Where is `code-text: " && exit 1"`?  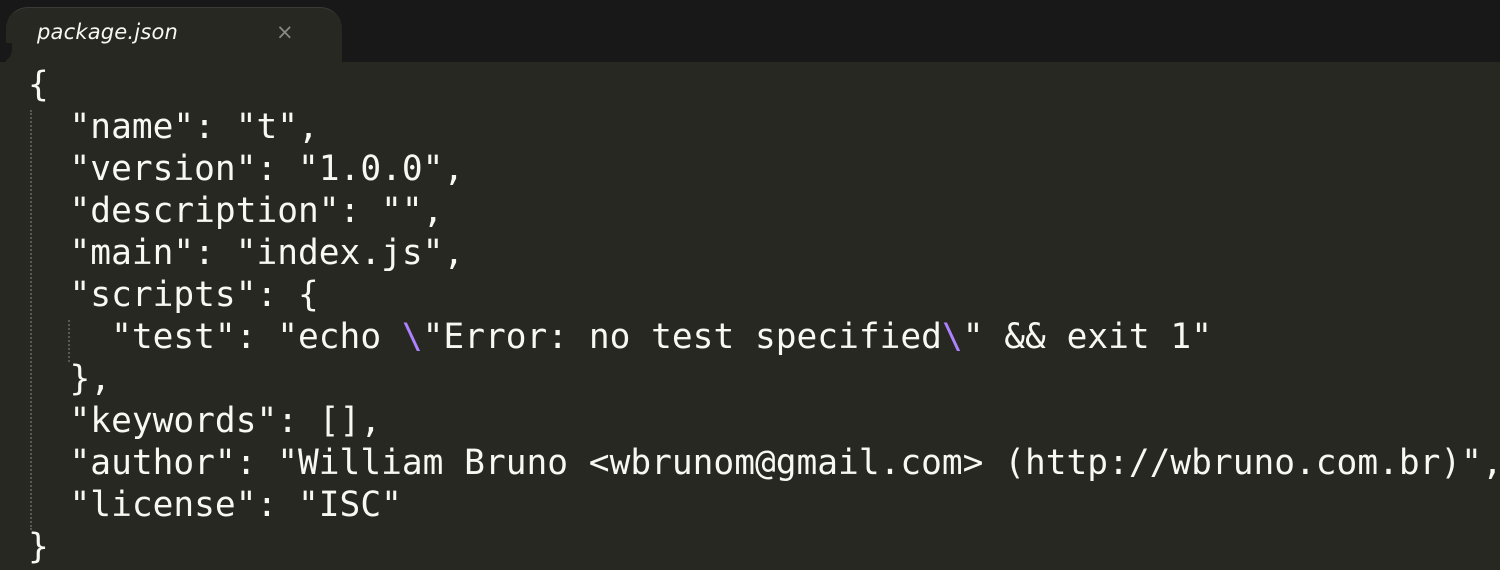 code-text: " && exit 1" is located at coordinates (1087, 337).